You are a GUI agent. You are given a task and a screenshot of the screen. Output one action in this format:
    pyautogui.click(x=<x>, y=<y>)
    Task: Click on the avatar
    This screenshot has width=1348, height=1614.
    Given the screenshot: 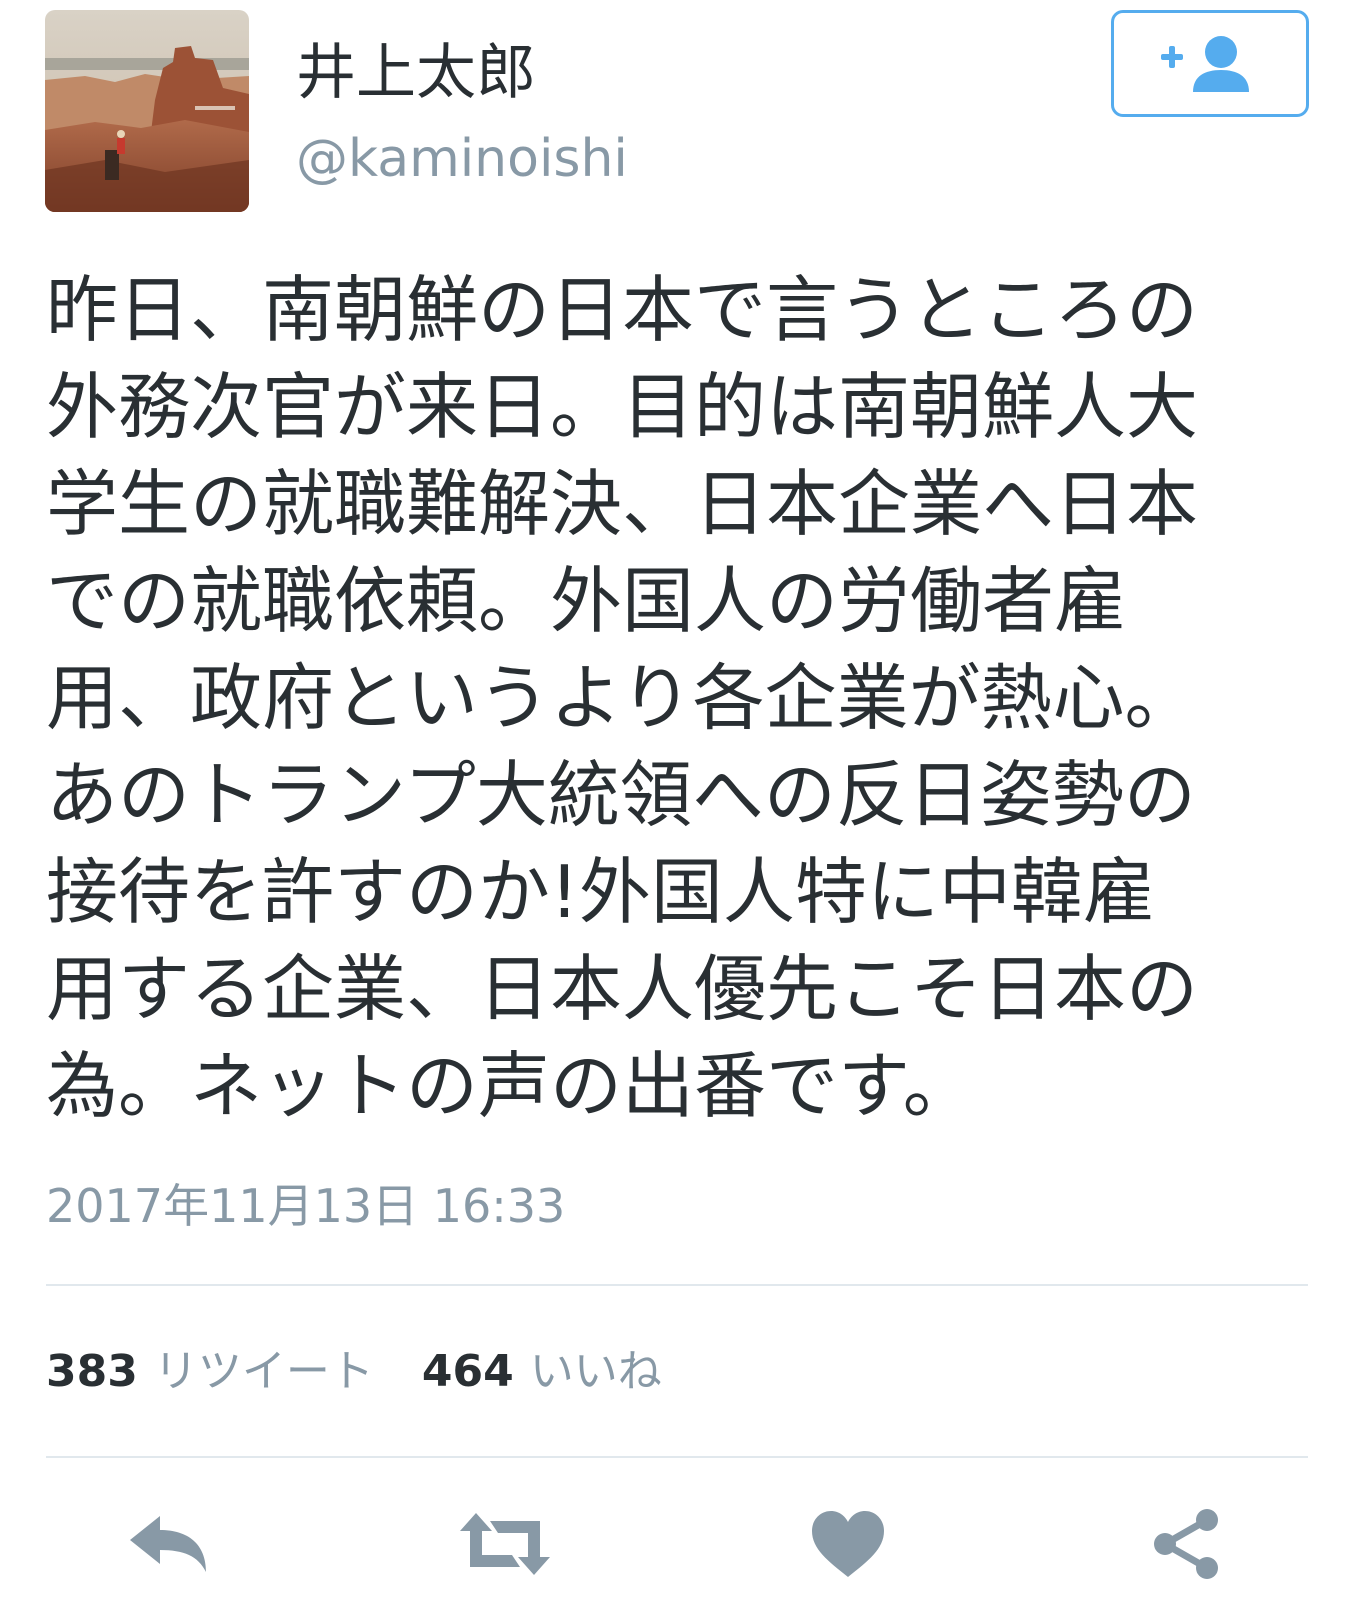 What is the action you would take?
    pyautogui.click(x=147, y=111)
    